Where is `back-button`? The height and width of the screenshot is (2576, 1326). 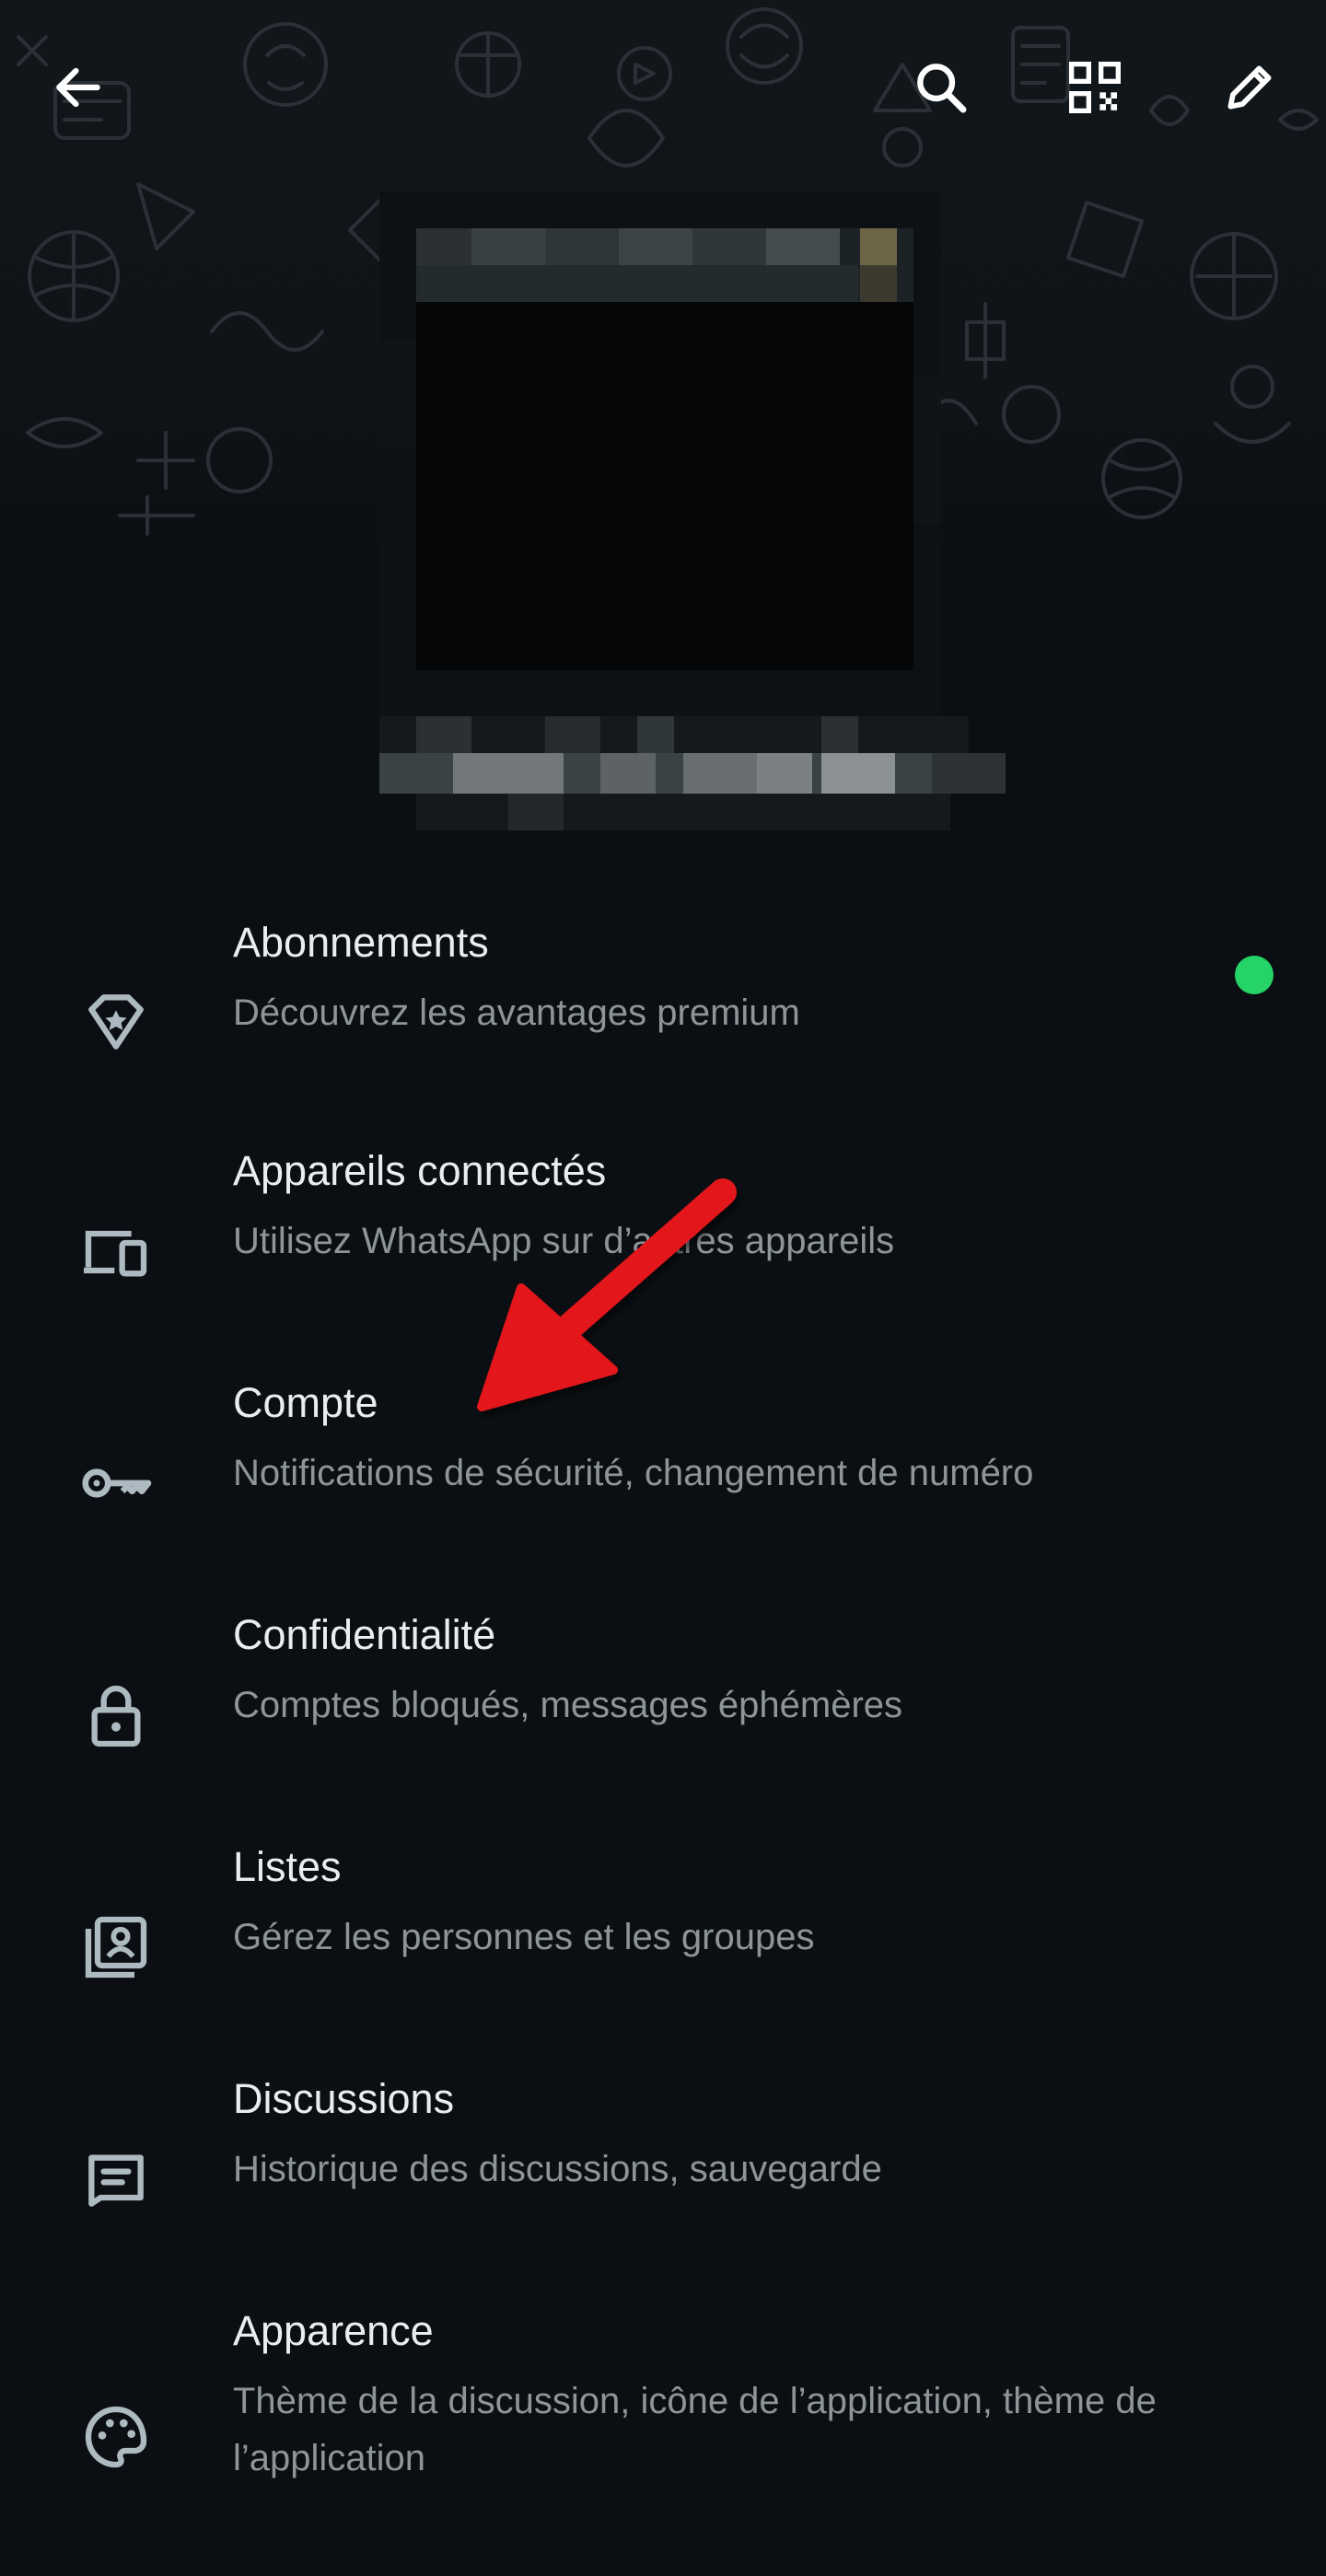 back-button is located at coordinates (78, 87).